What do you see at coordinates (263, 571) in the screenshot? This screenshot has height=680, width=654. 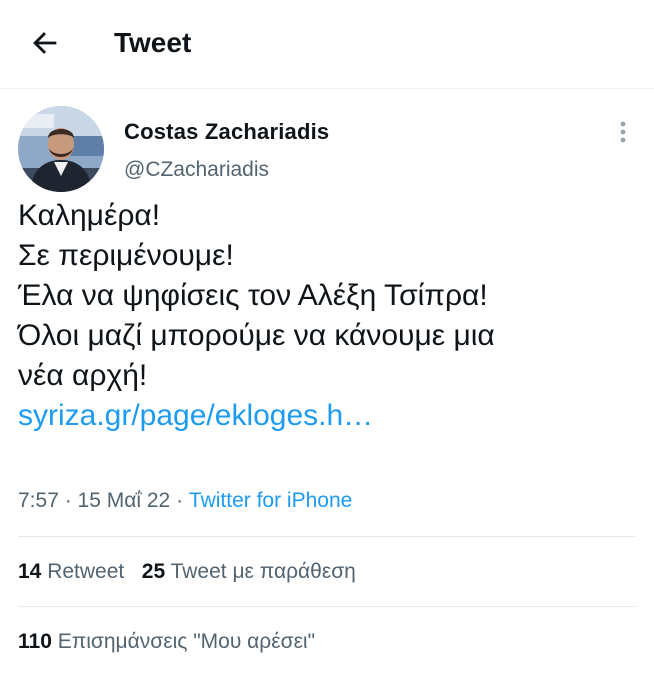 I see `quotes-label: Tweet με παράθεση` at bounding box center [263, 571].